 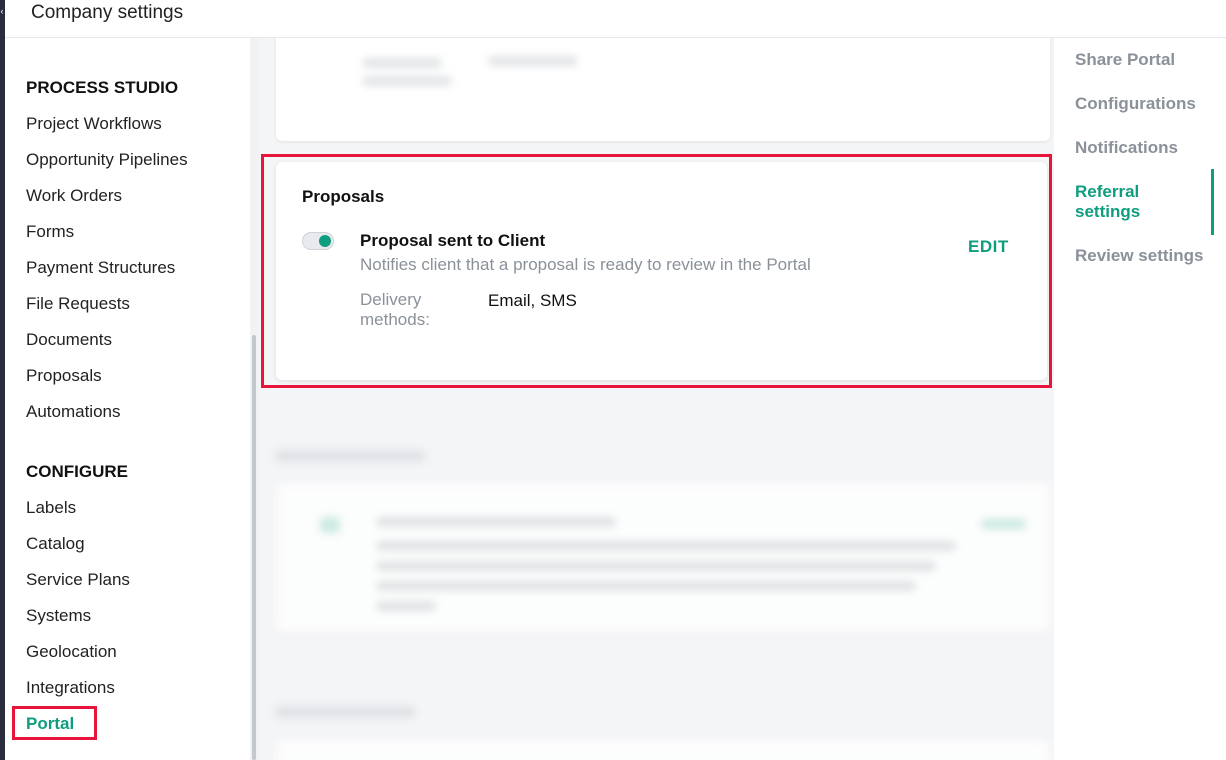 I want to click on edit-button: EDIT, so click(x=988, y=247).